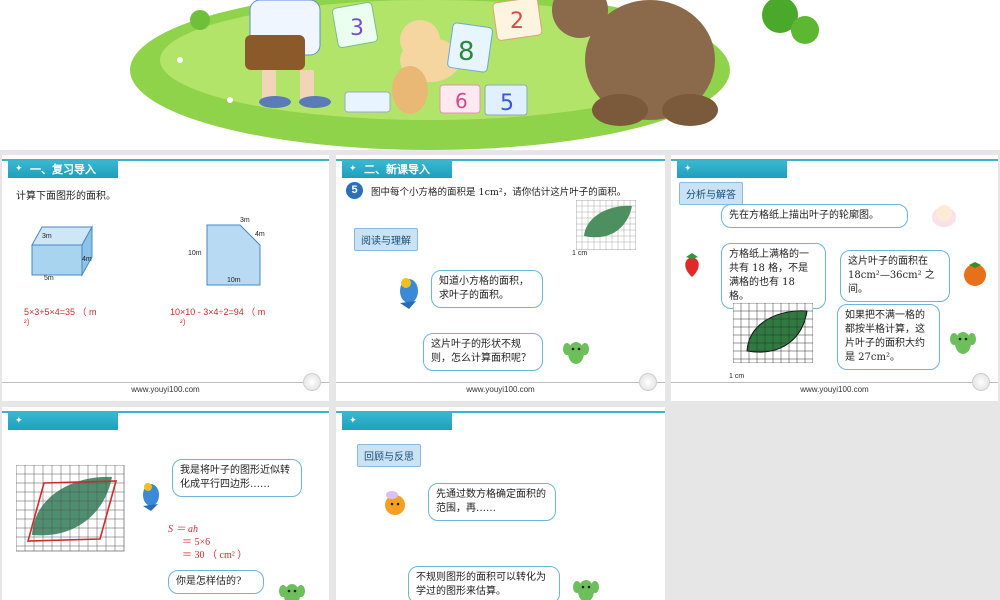 The height and width of the screenshot is (600, 1000). Describe the element at coordinates (944, 216) in the screenshot. I see `baby-character-icon` at that location.